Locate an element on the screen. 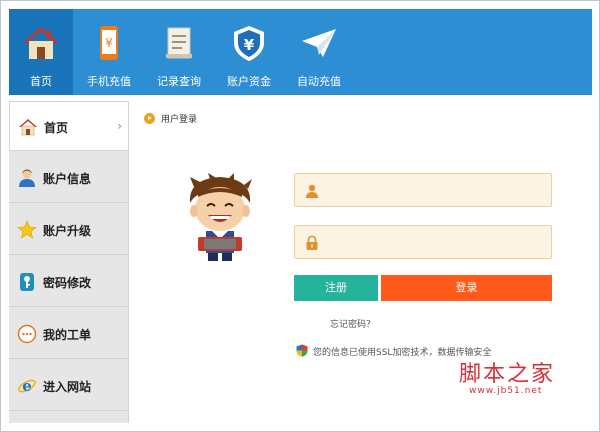 The width and height of the screenshot is (600, 432). sidebar-item-password: 密码修改 is located at coordinates (69, 282).